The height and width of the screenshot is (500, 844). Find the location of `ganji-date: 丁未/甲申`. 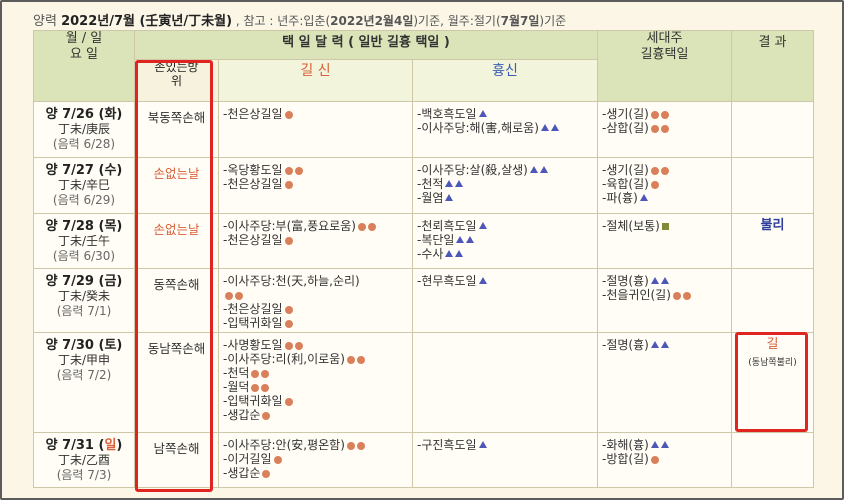

ganji-date: 丁未/甲申 is located at coordinates (84, 360).